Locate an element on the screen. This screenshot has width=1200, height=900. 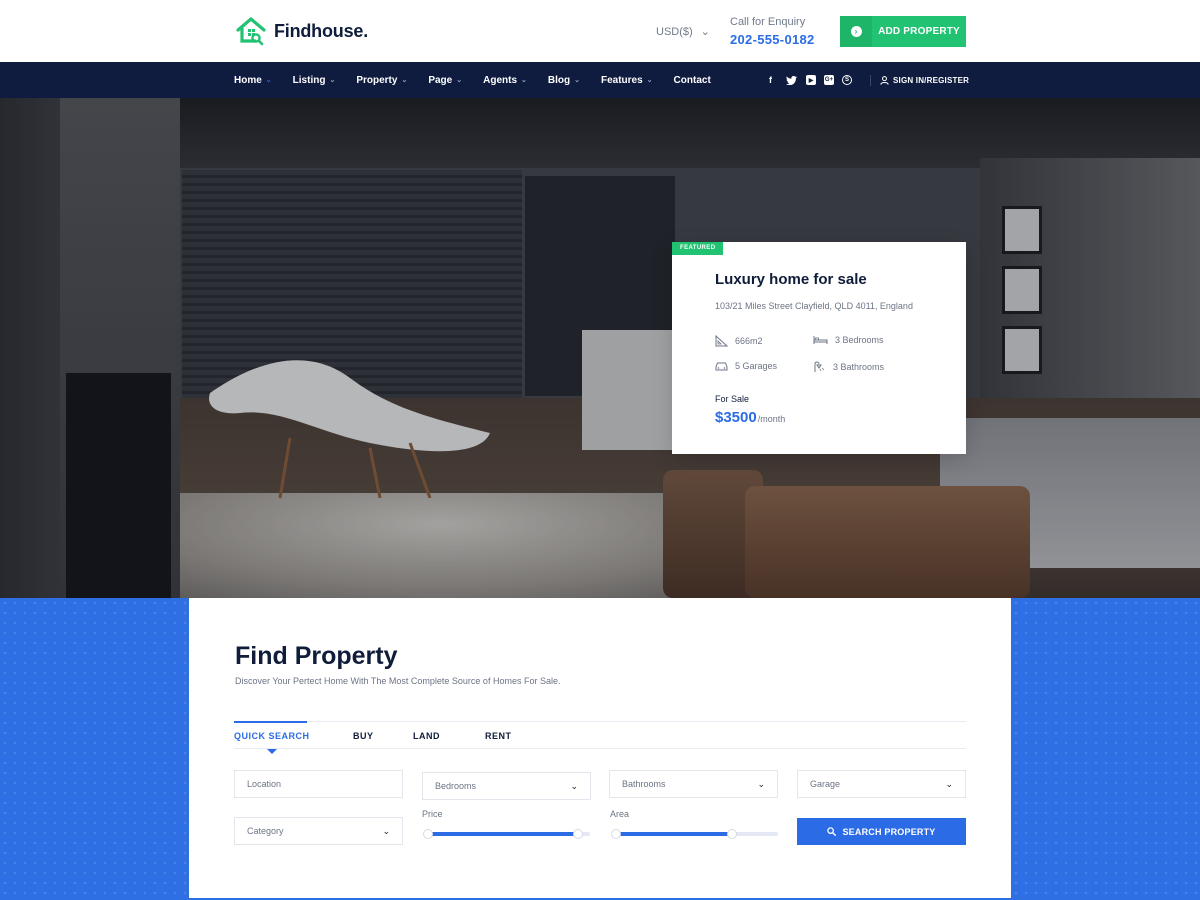
garage-select: Garage ⌄ is located at coordinates (881, 784).